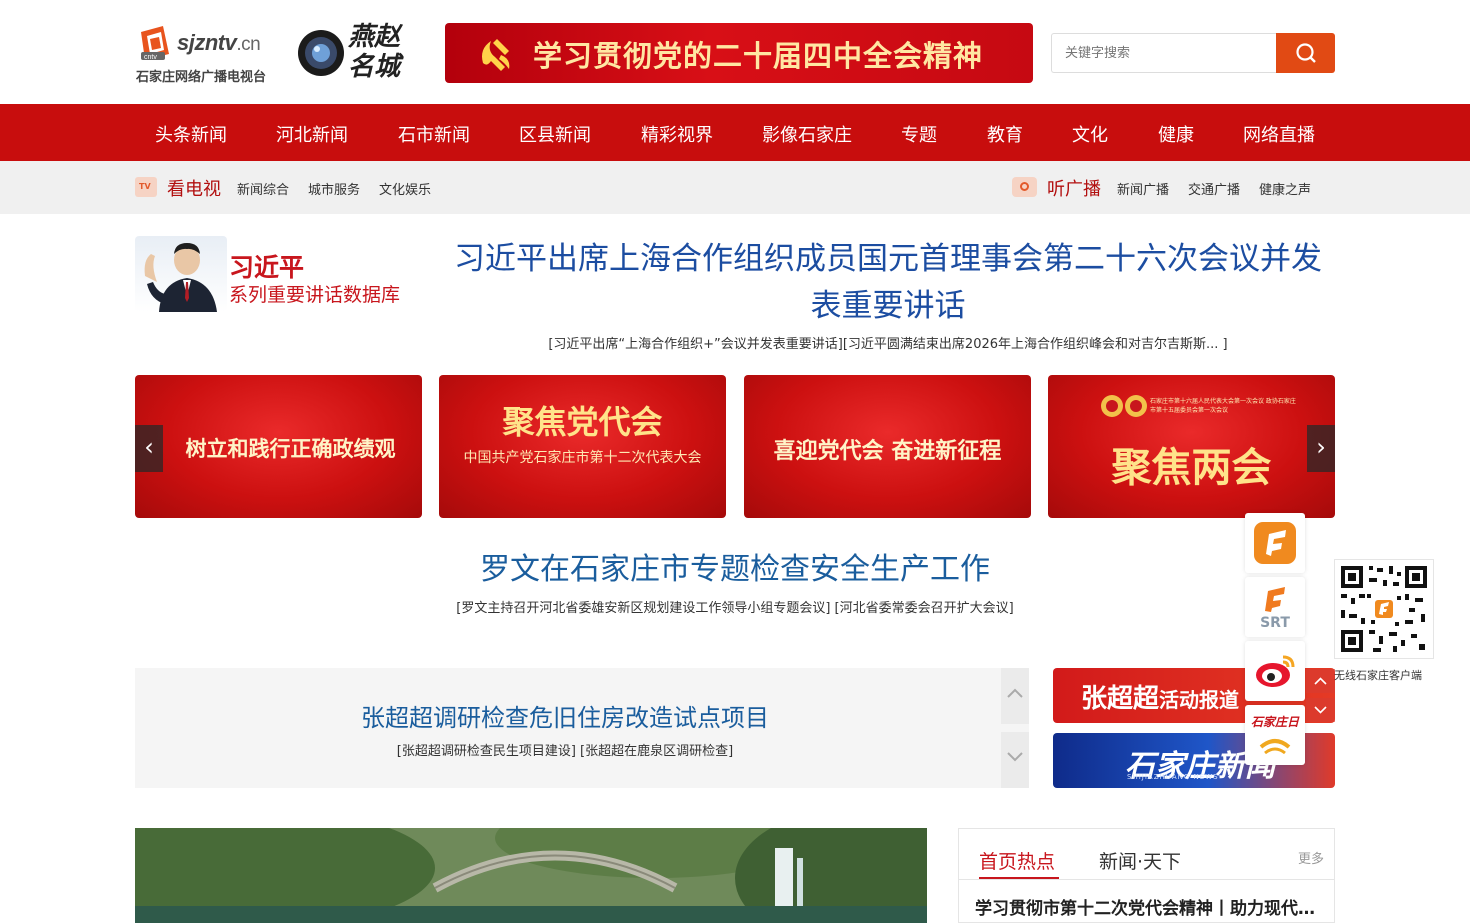 The image size is (1470, 923). I want to click on radio-title: 听广播, so click(1074, 188).